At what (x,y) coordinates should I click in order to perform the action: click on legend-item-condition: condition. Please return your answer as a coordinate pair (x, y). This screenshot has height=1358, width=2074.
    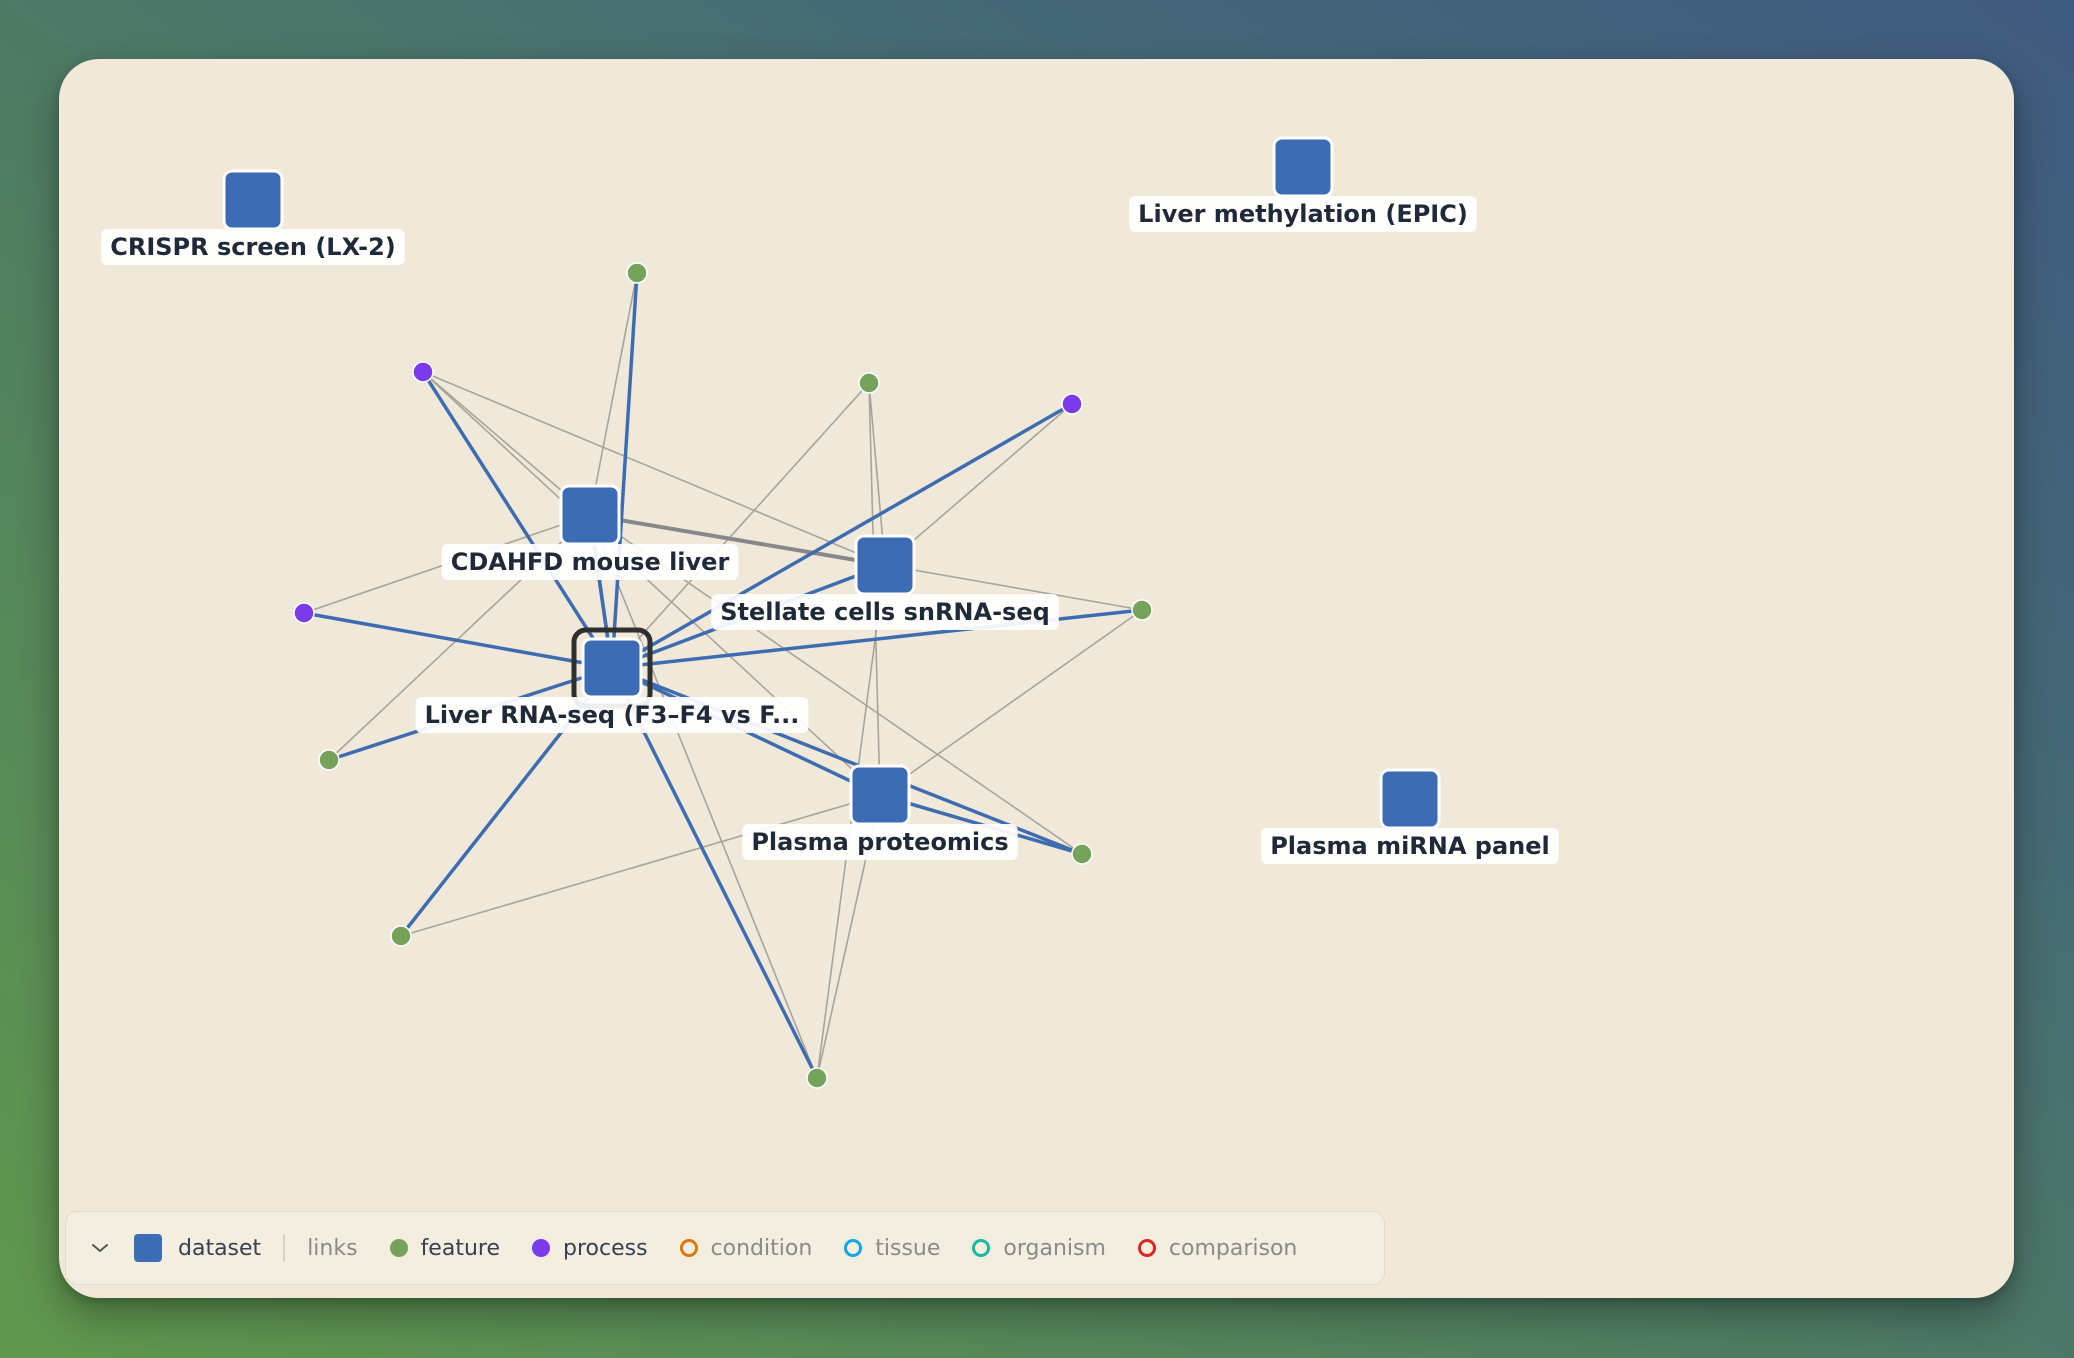
    Looking at the image, I should click on (746, 1248).